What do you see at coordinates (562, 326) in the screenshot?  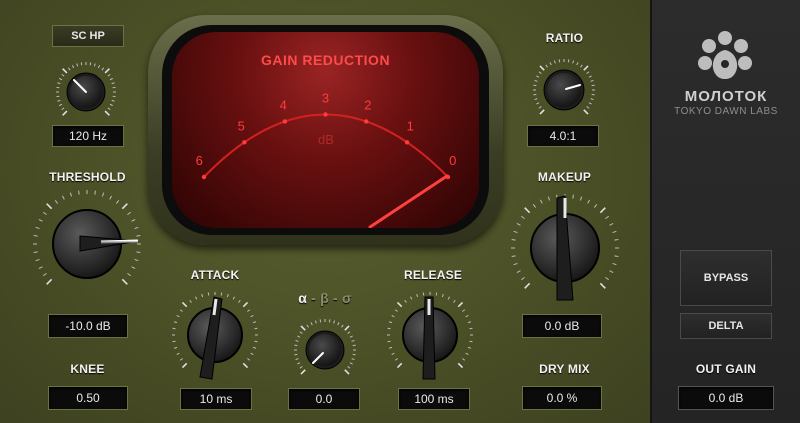 I see `makeup-value: 0.0 dB` at bounding box center [562, 326].